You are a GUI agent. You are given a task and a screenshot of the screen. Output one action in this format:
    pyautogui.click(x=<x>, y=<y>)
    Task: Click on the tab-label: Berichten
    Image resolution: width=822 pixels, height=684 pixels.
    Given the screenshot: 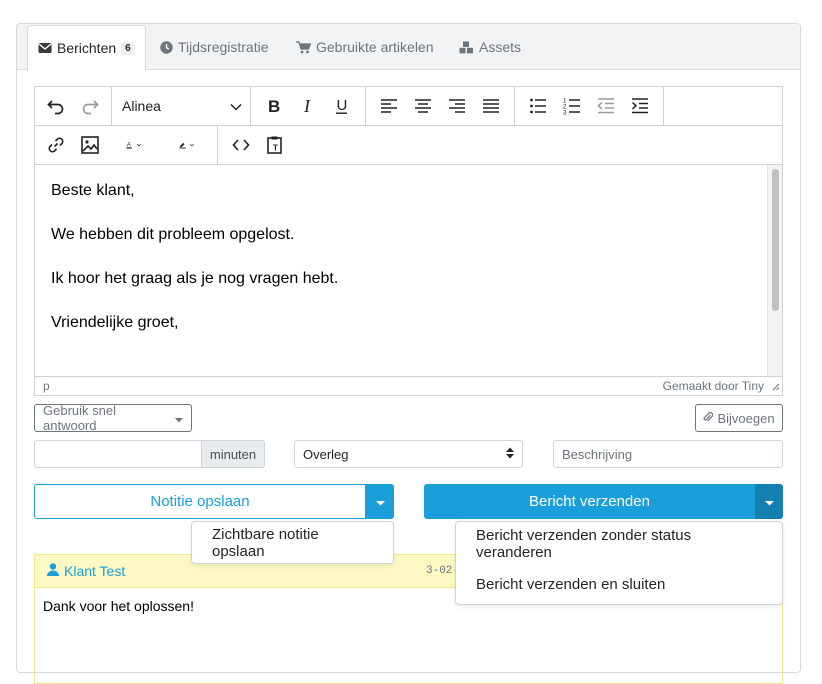 What is the action you would take?
    pyautogui.click(x=87, y=48)
    